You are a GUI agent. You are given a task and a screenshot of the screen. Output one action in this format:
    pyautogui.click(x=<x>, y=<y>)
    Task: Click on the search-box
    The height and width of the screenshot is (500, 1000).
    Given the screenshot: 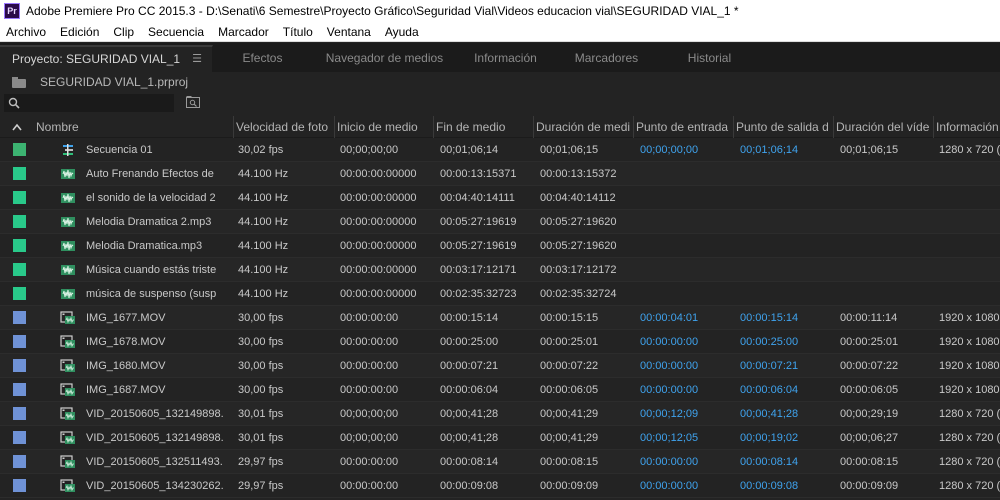 What is the action you would take?
    pyautogui.click(x=89, y=103)
    